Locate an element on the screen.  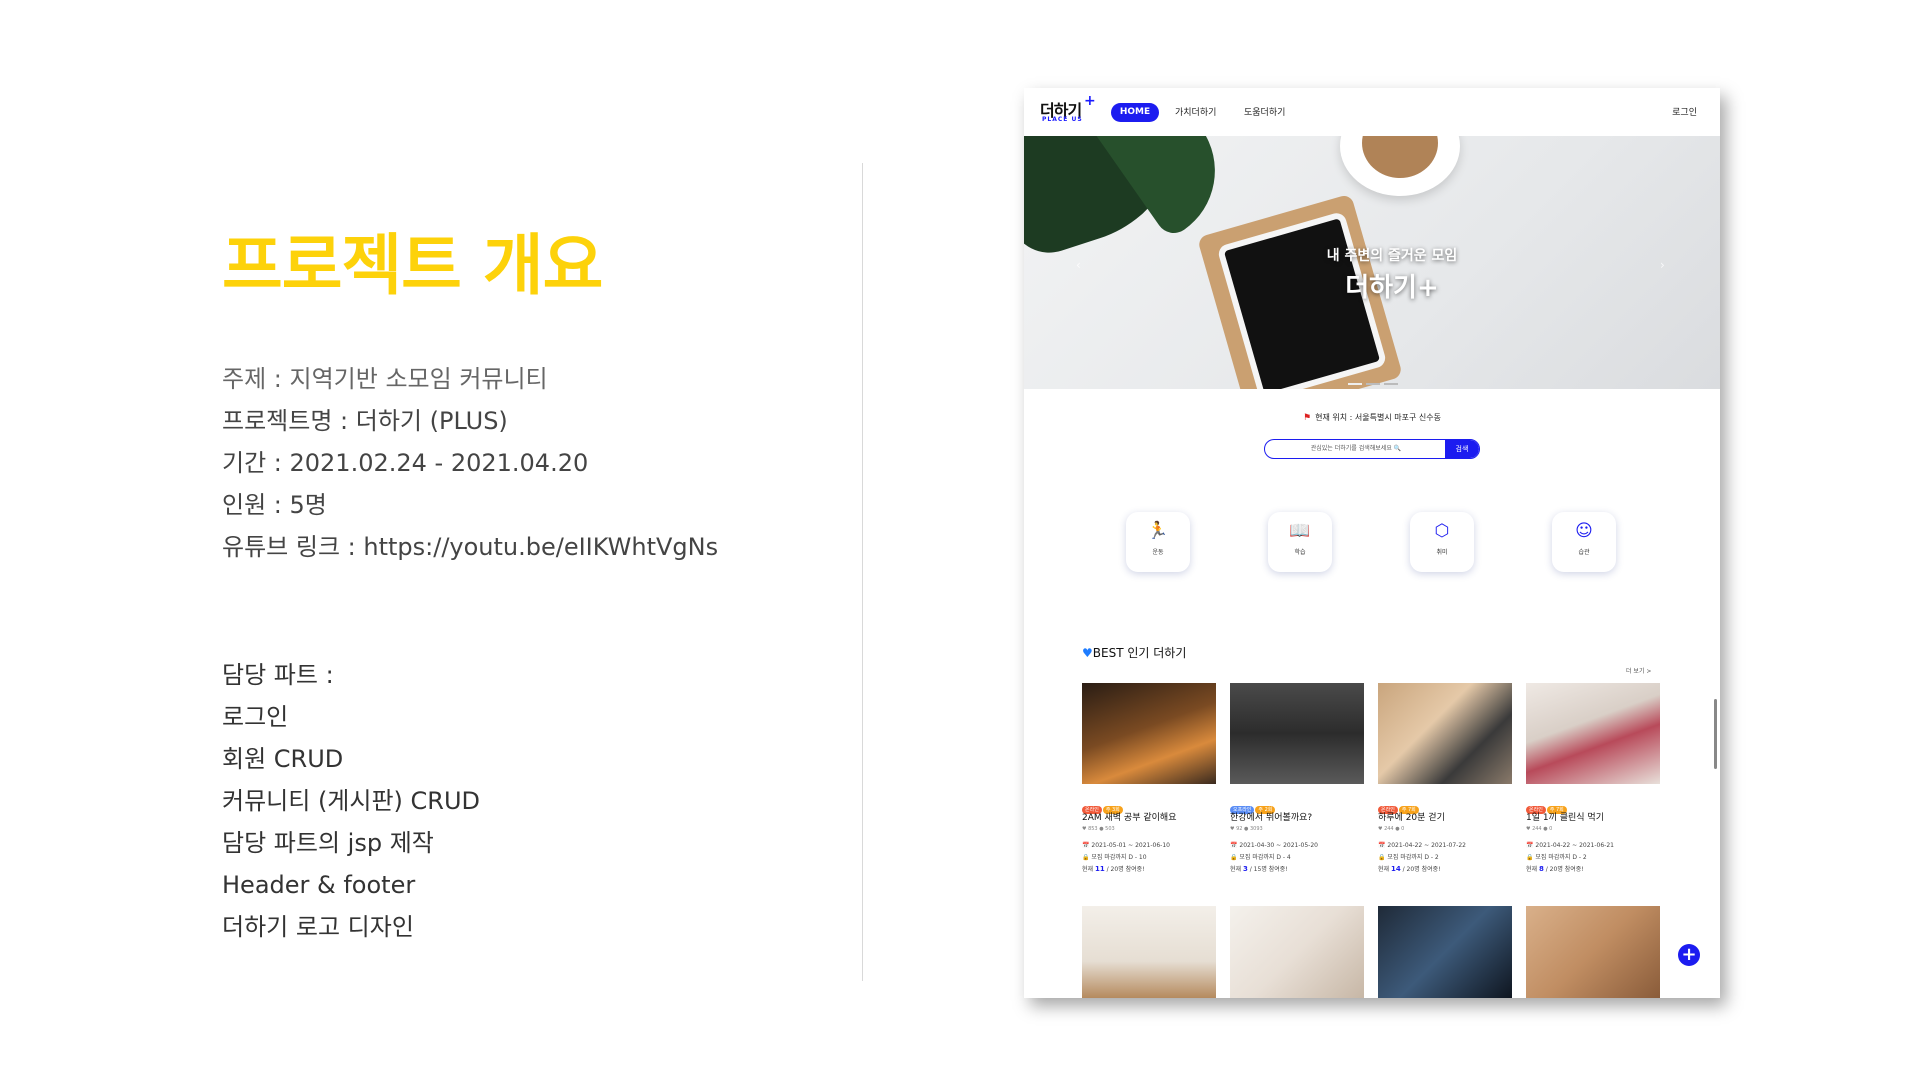
scrollbar is located at coordinates (1715, 734).